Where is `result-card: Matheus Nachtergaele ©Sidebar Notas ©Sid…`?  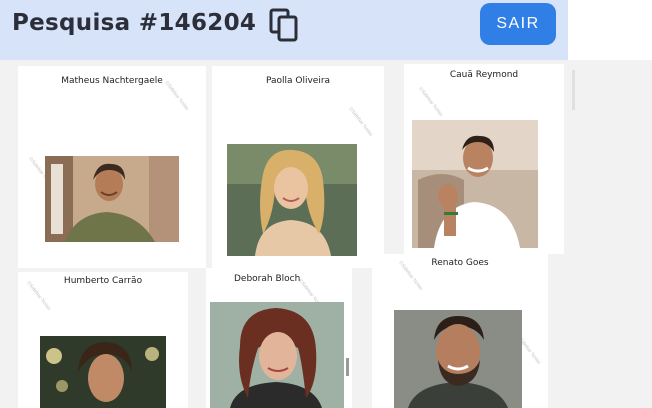
result-card: Matheus Nachtergaele ©Sidebar Notas ©Sid… is located at coordinates (112, 167).